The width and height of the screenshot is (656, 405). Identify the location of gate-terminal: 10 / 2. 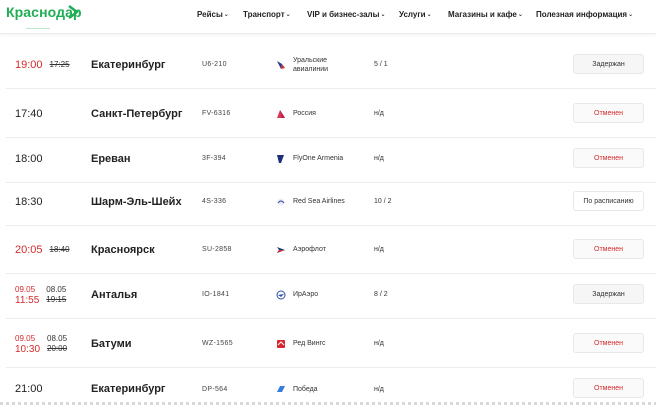
(383, 201).